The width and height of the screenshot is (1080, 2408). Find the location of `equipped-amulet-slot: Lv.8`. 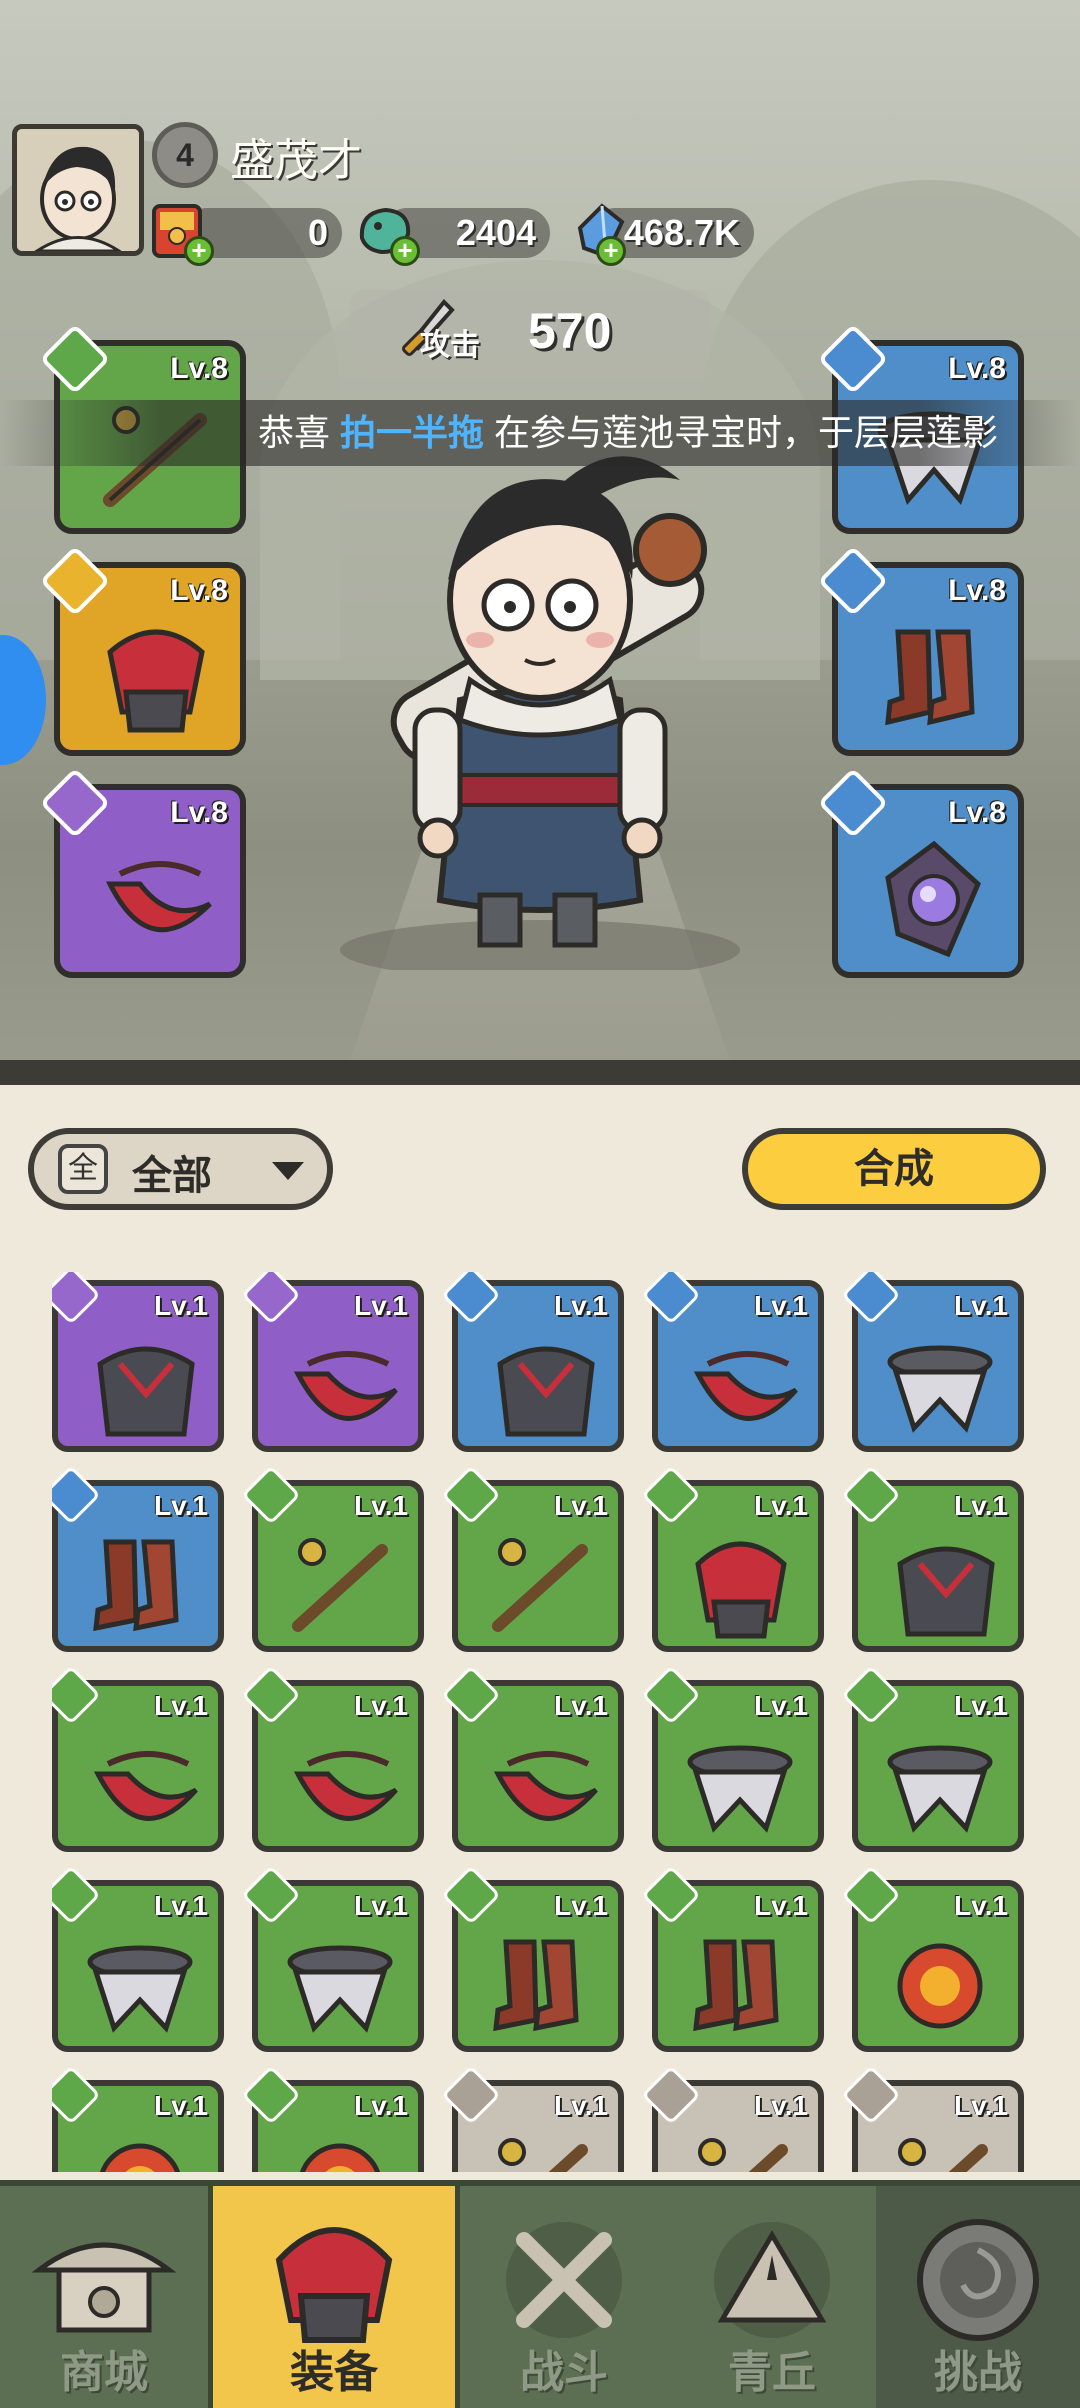

equipped-amulet-slot: Lv.8 is located at coordinates (142, 872).